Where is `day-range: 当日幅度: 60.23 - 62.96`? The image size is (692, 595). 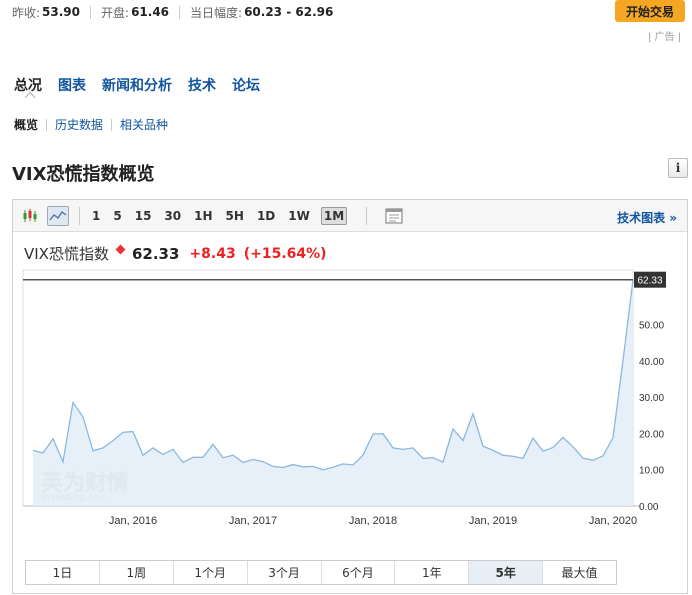
day-range: 当日幅度: 60.23 - 62.96 is located at coordinates (262, 12).